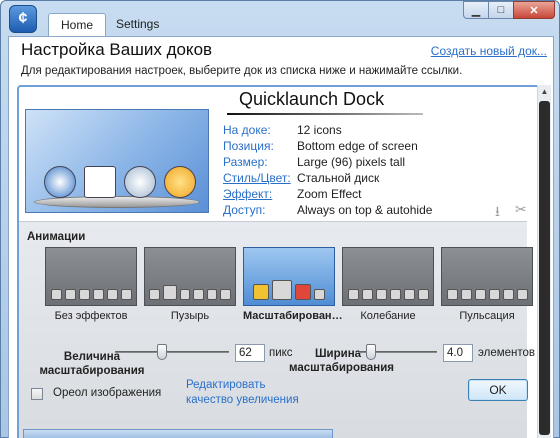  I want to click on zoom-size-label: Величина масштабирования, so click(92, 364).